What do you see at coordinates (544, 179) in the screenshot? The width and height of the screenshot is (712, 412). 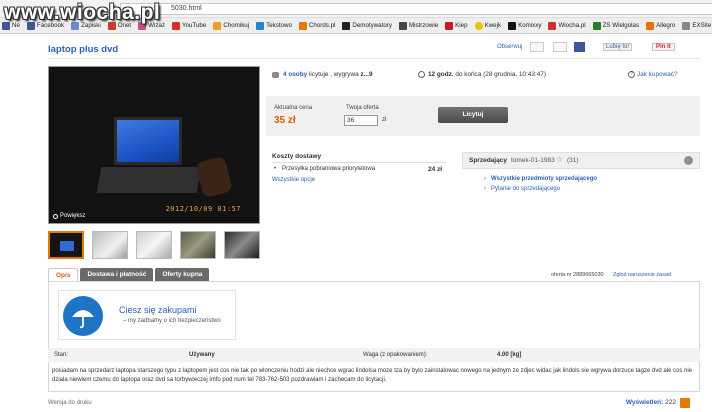 I see `seller-all-items-link: Wszystkie przedmioty sprzedającego` at bounding box center [544, 179].